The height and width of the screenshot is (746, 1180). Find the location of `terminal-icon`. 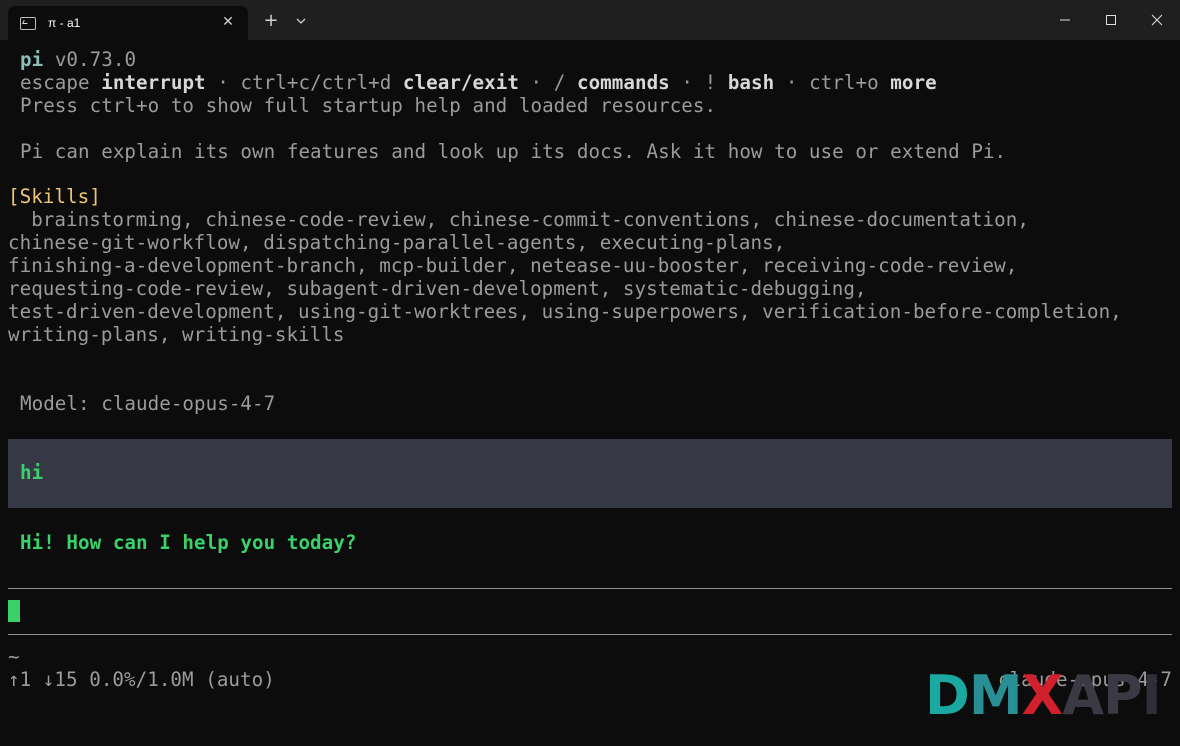

terminal-icon is located at coordinates (28, 23).